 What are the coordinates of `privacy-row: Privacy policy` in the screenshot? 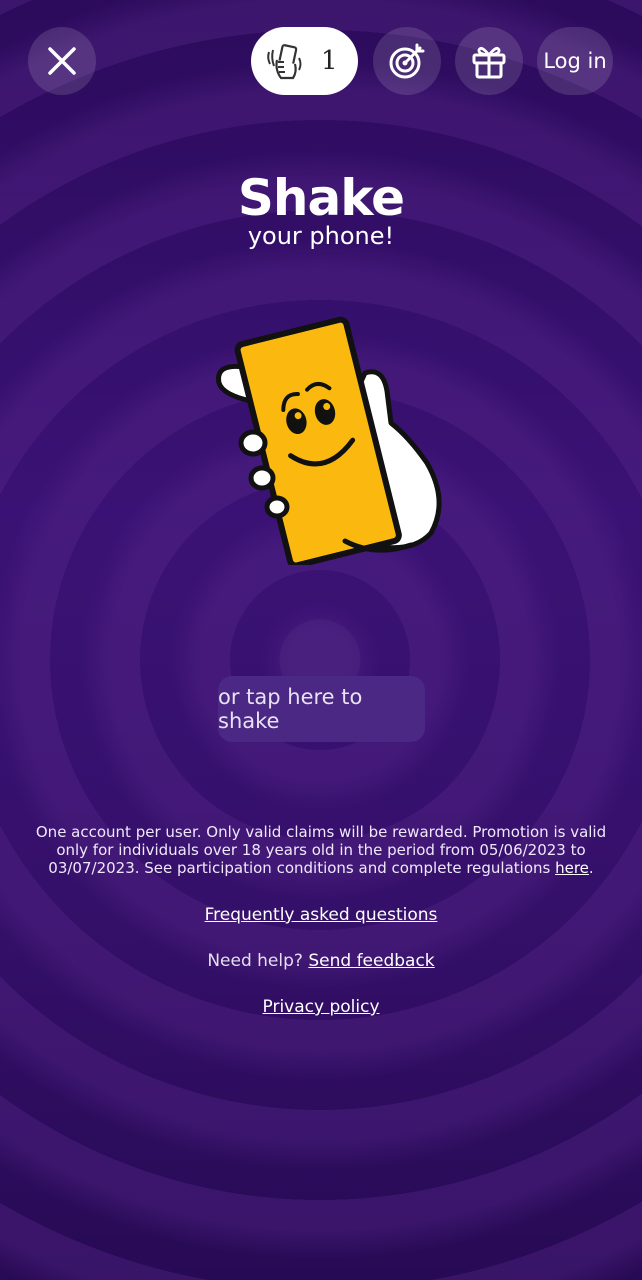 It's located at (321, 1007).